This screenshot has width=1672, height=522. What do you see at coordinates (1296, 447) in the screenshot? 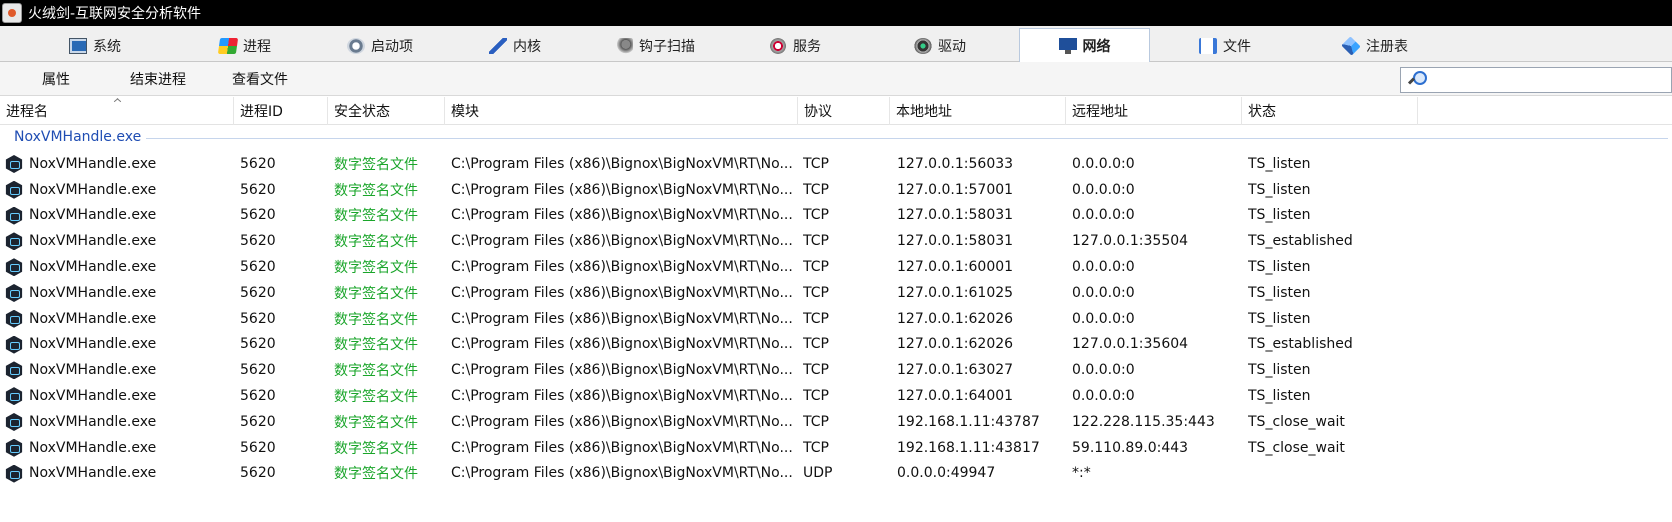
I see `cell-state: TS_close_wait` at bounding box center [1296, 447].